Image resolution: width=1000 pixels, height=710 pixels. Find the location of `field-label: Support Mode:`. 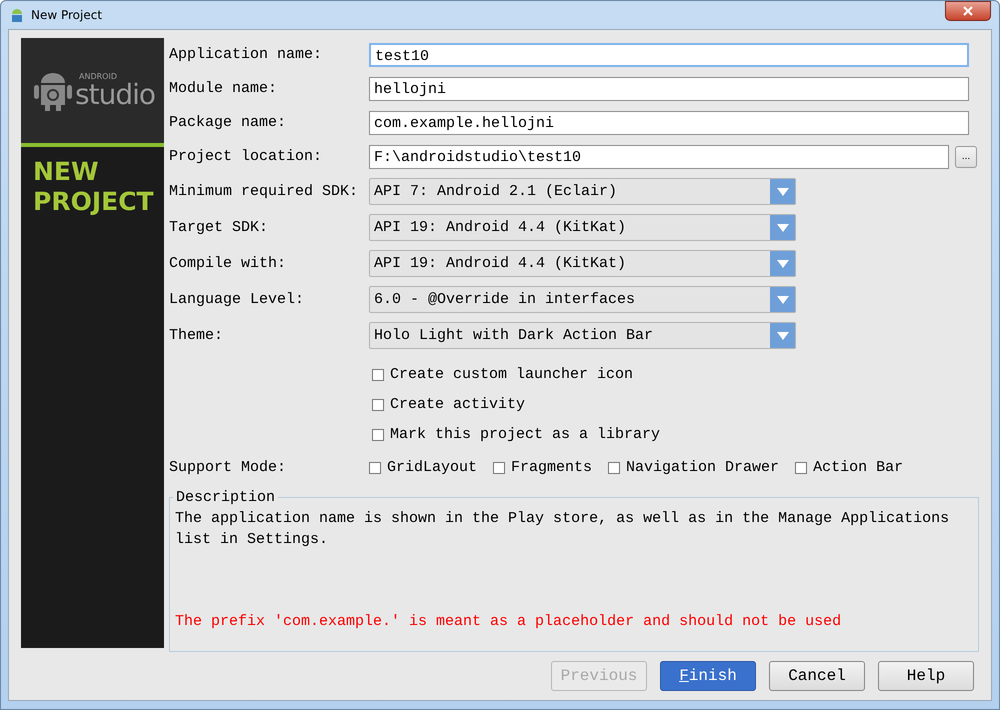

field-label: Support Mode: is located at coordinates (228, 467).